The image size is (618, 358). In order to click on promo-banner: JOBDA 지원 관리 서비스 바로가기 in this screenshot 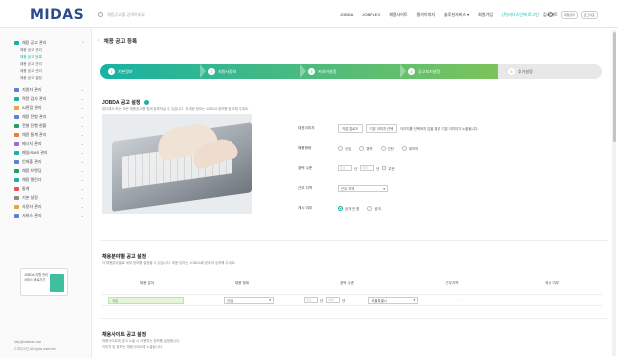, I will do `click(44, 282)`.